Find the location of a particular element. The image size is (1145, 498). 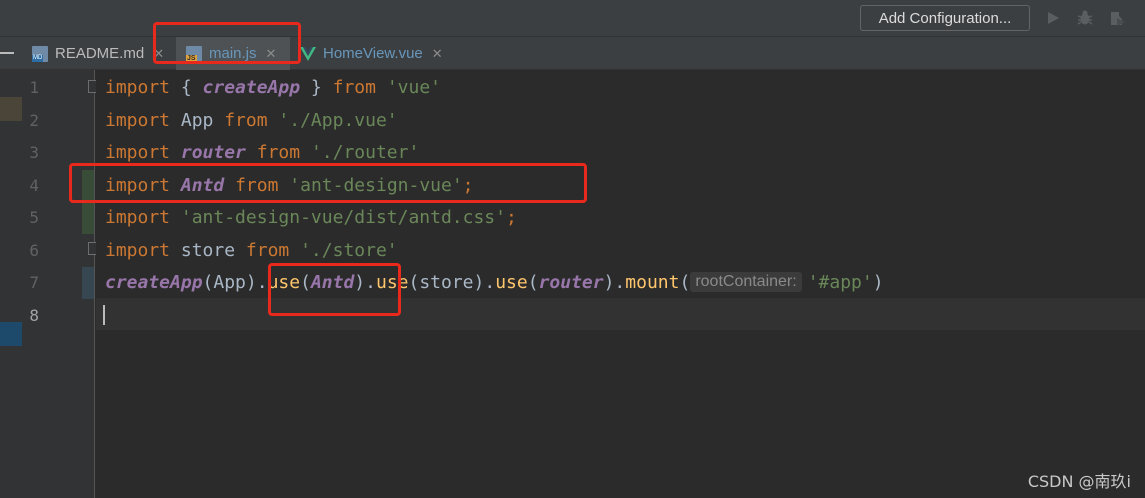

tab-homeview-vue: HomeView.vue ✕ is located at coordinates (378, 53).